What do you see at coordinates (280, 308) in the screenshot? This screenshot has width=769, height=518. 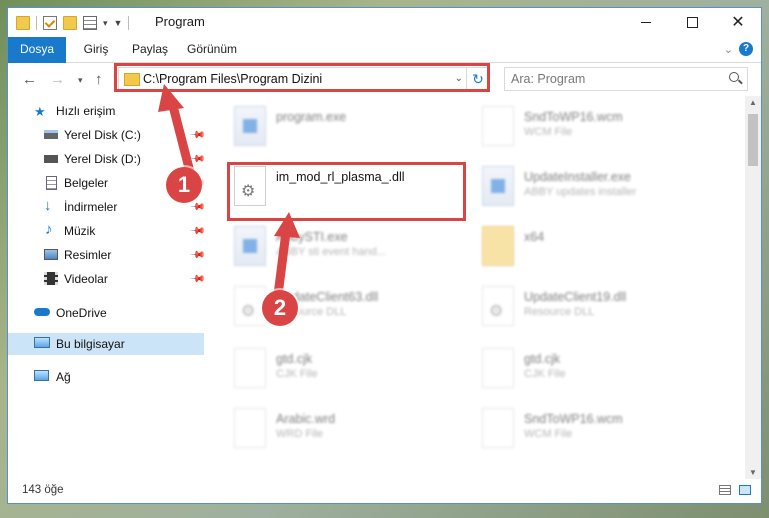 I see `step-2-badge: 2` at bounding box center [280, 308].